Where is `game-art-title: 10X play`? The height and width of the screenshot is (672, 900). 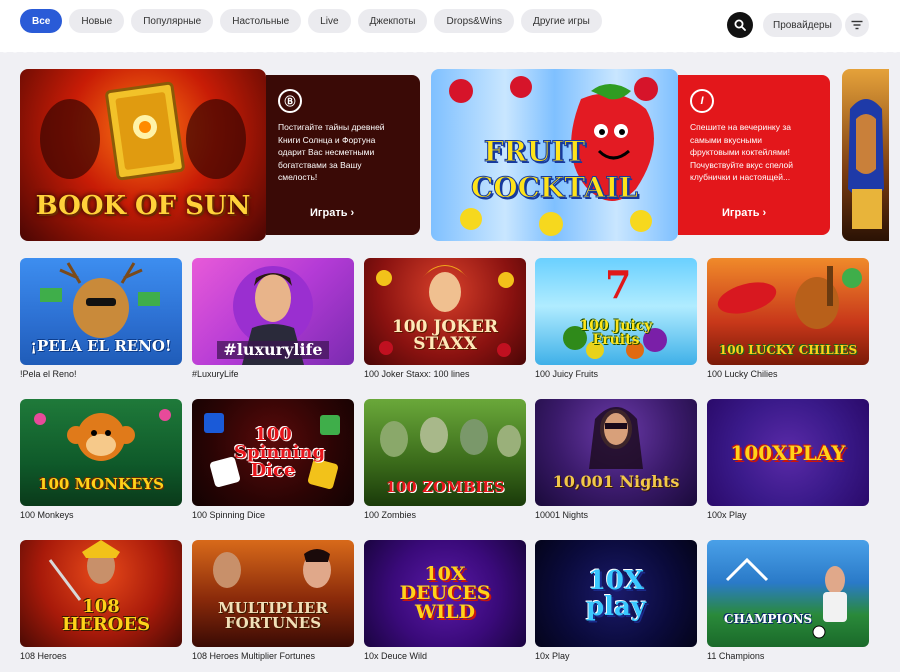
game-art-title: 10X play is located at coordinates (615, 593).